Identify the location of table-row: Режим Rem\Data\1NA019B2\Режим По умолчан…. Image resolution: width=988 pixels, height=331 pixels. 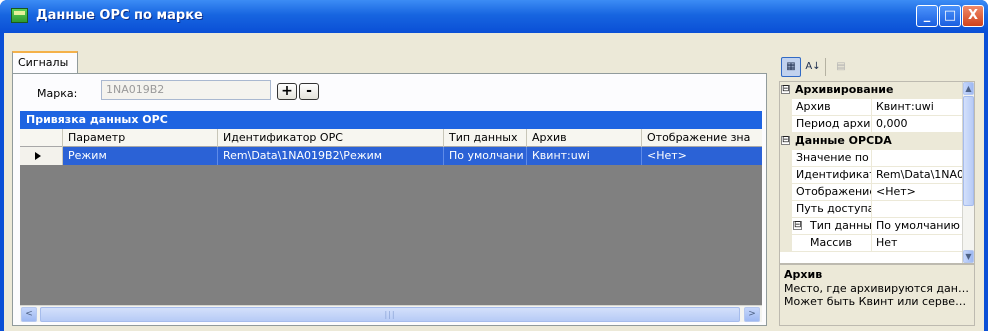
(391, 156).